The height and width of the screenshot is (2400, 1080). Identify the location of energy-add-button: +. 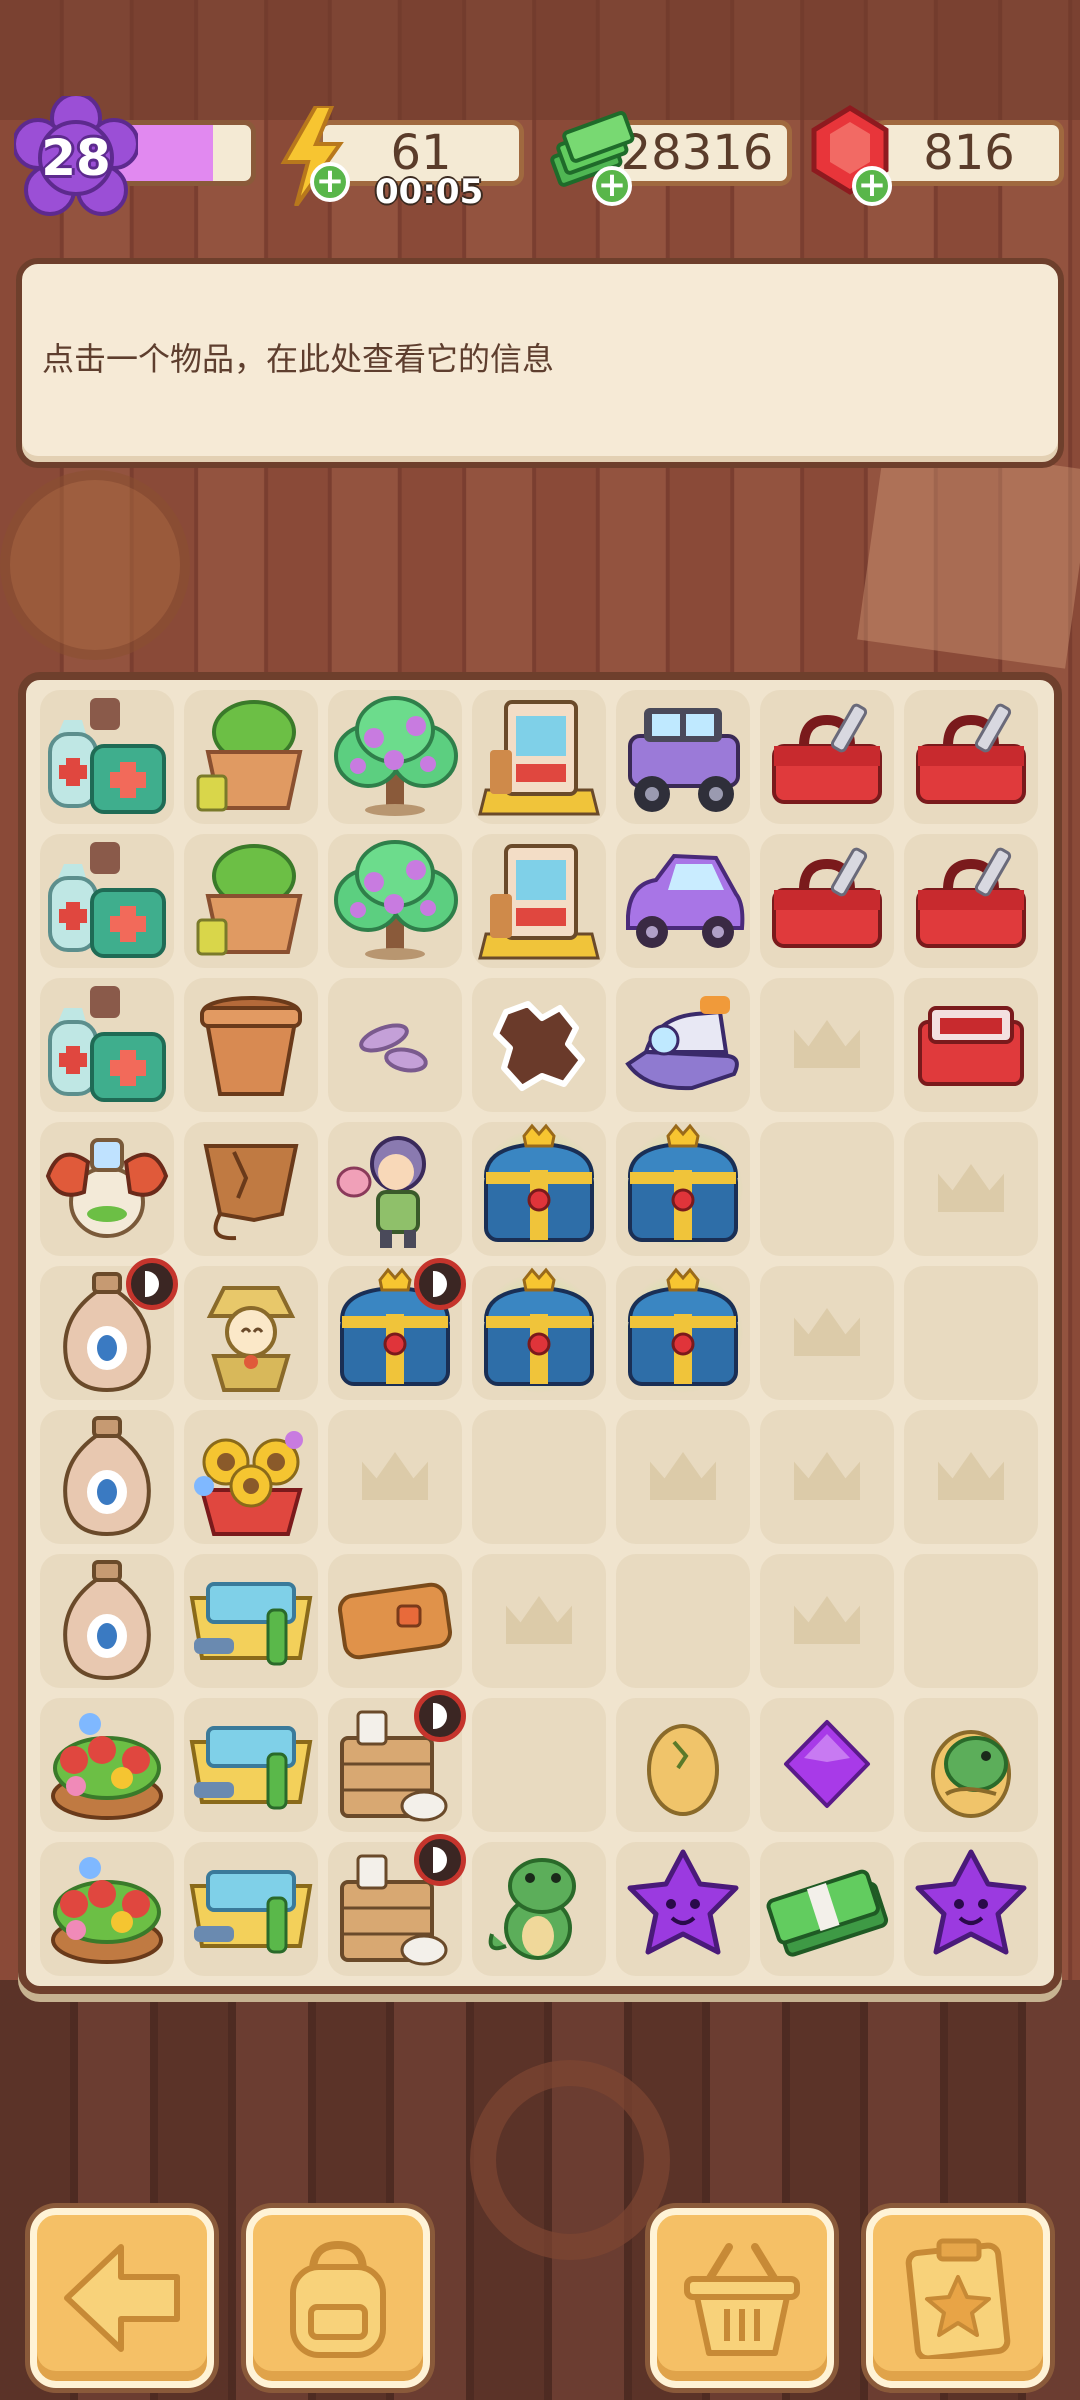
(330, 182).